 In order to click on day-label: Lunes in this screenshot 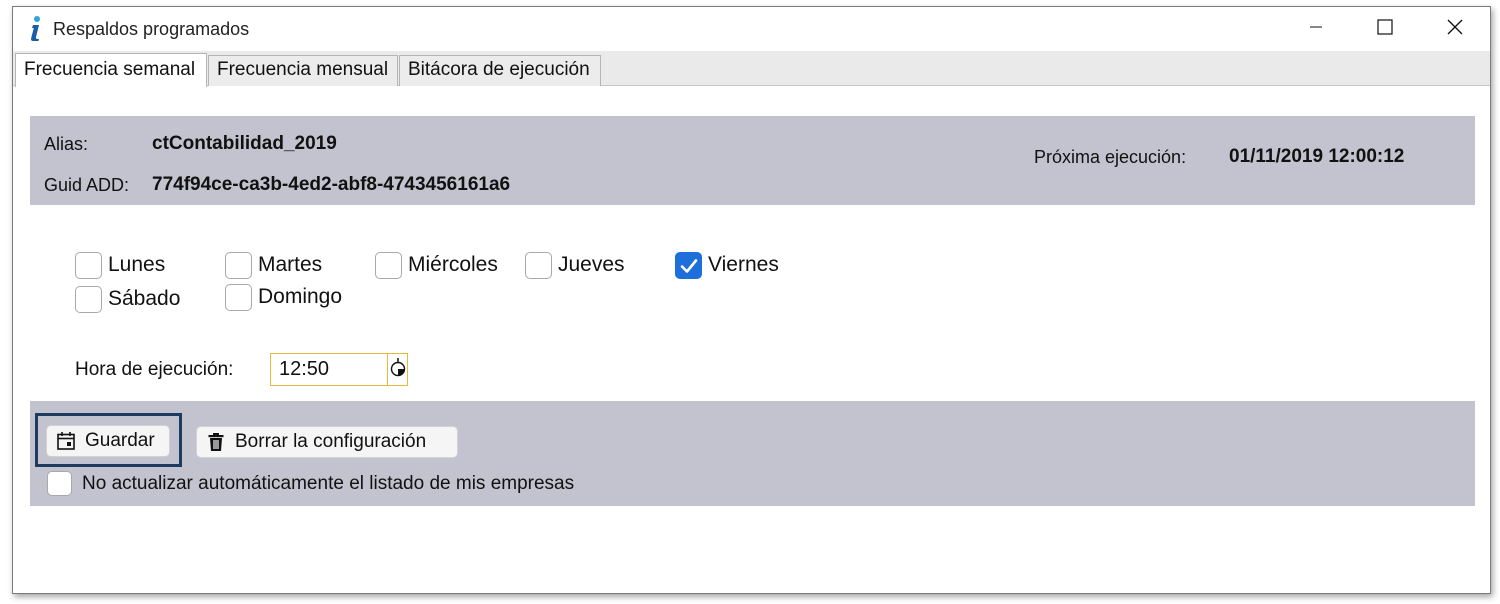, I will do `click(137, 264)`.